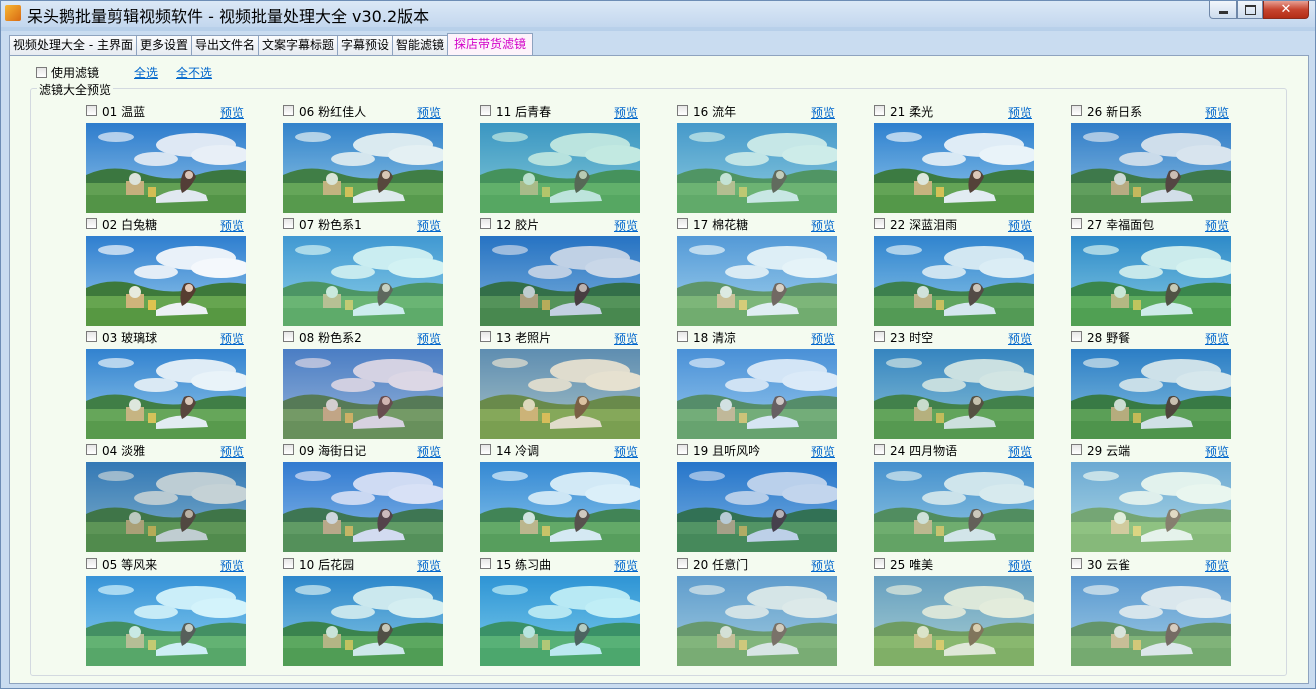 This screenshot has width=1316, height=689. What do you see at coordinates (224, 45) in the screenshot?
I see `tab-3: 导出文件名` at bounding box center [224, 45].